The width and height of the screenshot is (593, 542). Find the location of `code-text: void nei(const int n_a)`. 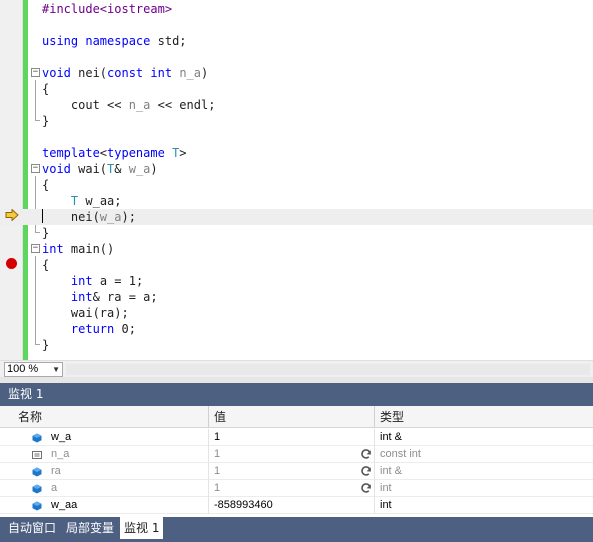

code-text: void nei(const int n_a) is located at coordinates (125, 73).